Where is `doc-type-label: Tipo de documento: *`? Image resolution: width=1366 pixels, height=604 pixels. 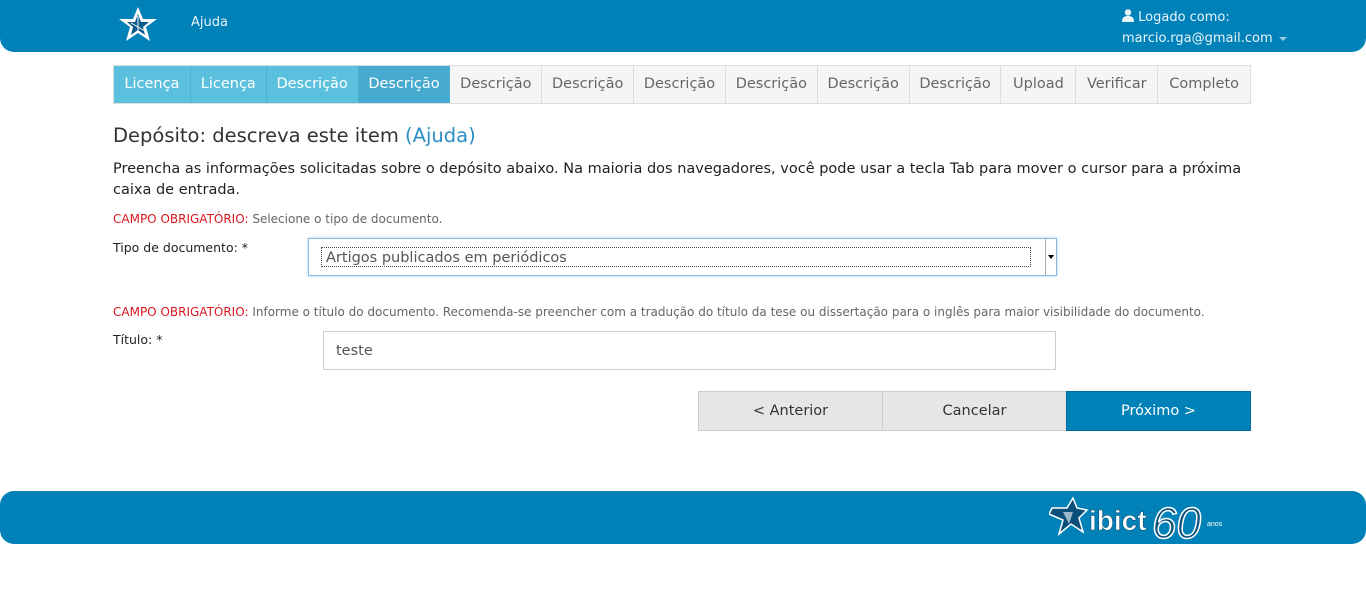
doc-type-label: Tipo de documento: * is located at coordinates (181, 247).